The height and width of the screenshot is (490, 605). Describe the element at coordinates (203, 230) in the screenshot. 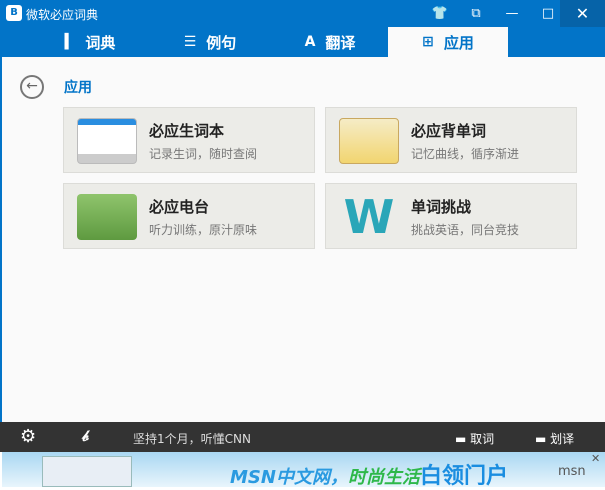

I see `card-subtitle: 听力训练，原汁原味` at that location.